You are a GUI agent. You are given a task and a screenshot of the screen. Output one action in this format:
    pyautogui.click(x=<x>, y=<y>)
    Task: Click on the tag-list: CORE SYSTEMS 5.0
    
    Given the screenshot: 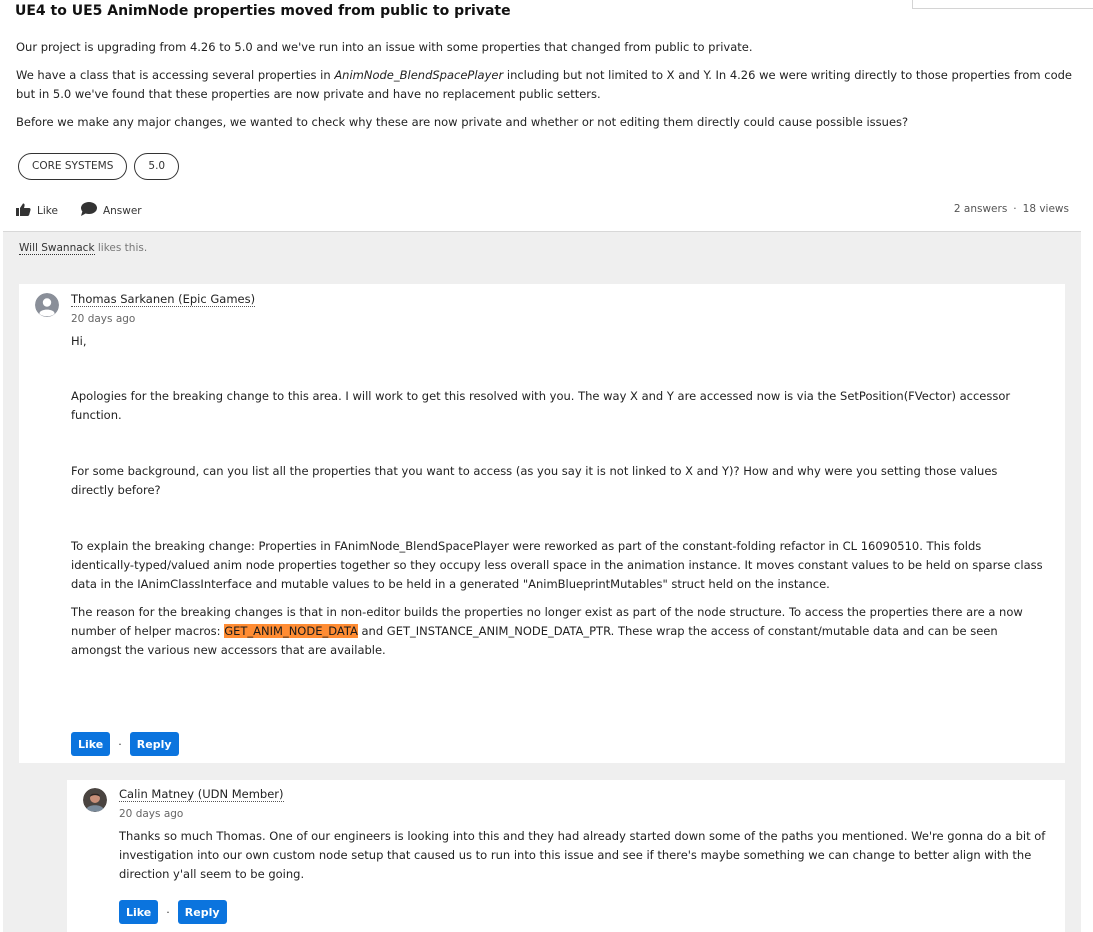 What is the action you would take?
    pyautogui.click(x=99, y=166)
    